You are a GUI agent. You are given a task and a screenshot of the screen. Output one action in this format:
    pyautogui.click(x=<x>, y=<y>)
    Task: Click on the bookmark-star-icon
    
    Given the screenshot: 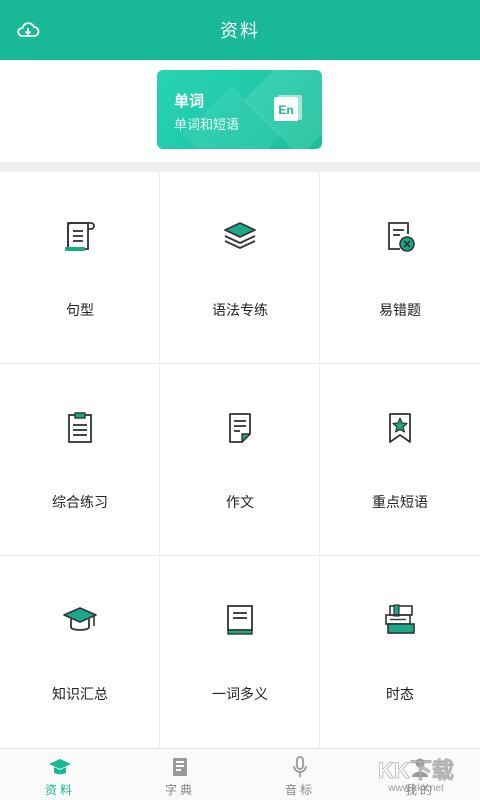 What is the action you would take?
    pyautogui.click(x=400, y=428)
    